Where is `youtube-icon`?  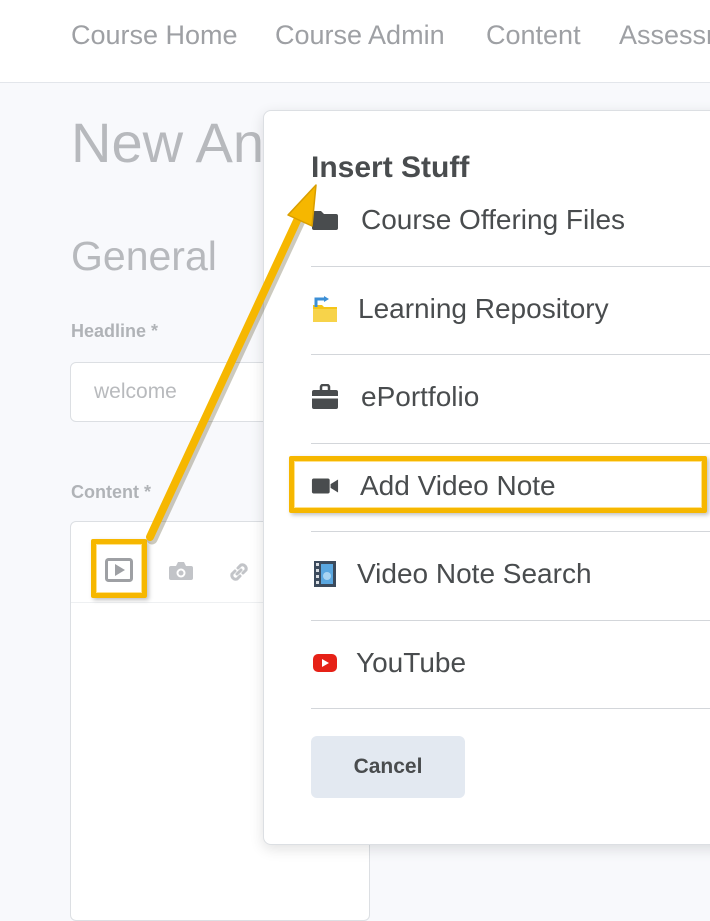
youtube-icon is located at coordinates (325, 663).